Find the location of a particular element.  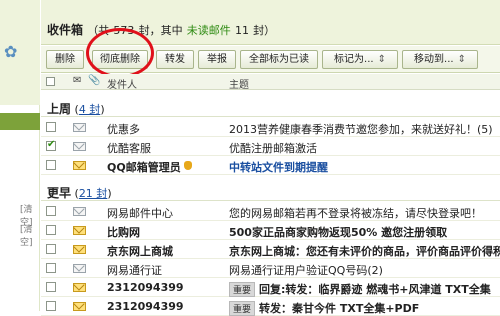

table-row: 比购网 500家正品商家购物返现50% 邀您注册领取 is located at coordinates (270, 230).